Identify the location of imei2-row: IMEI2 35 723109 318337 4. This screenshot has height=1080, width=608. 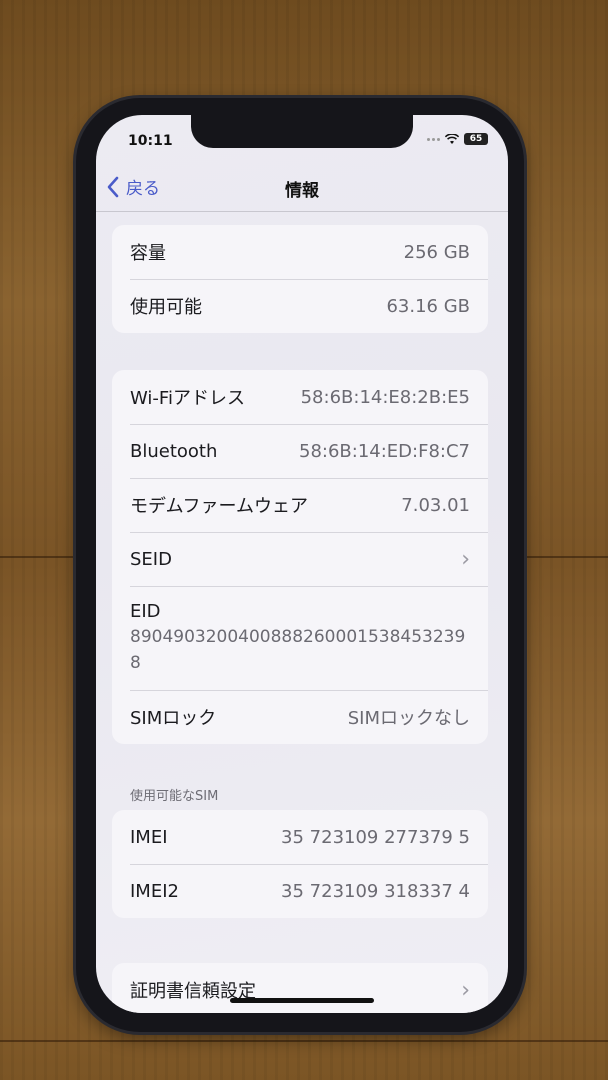
(300, 891).